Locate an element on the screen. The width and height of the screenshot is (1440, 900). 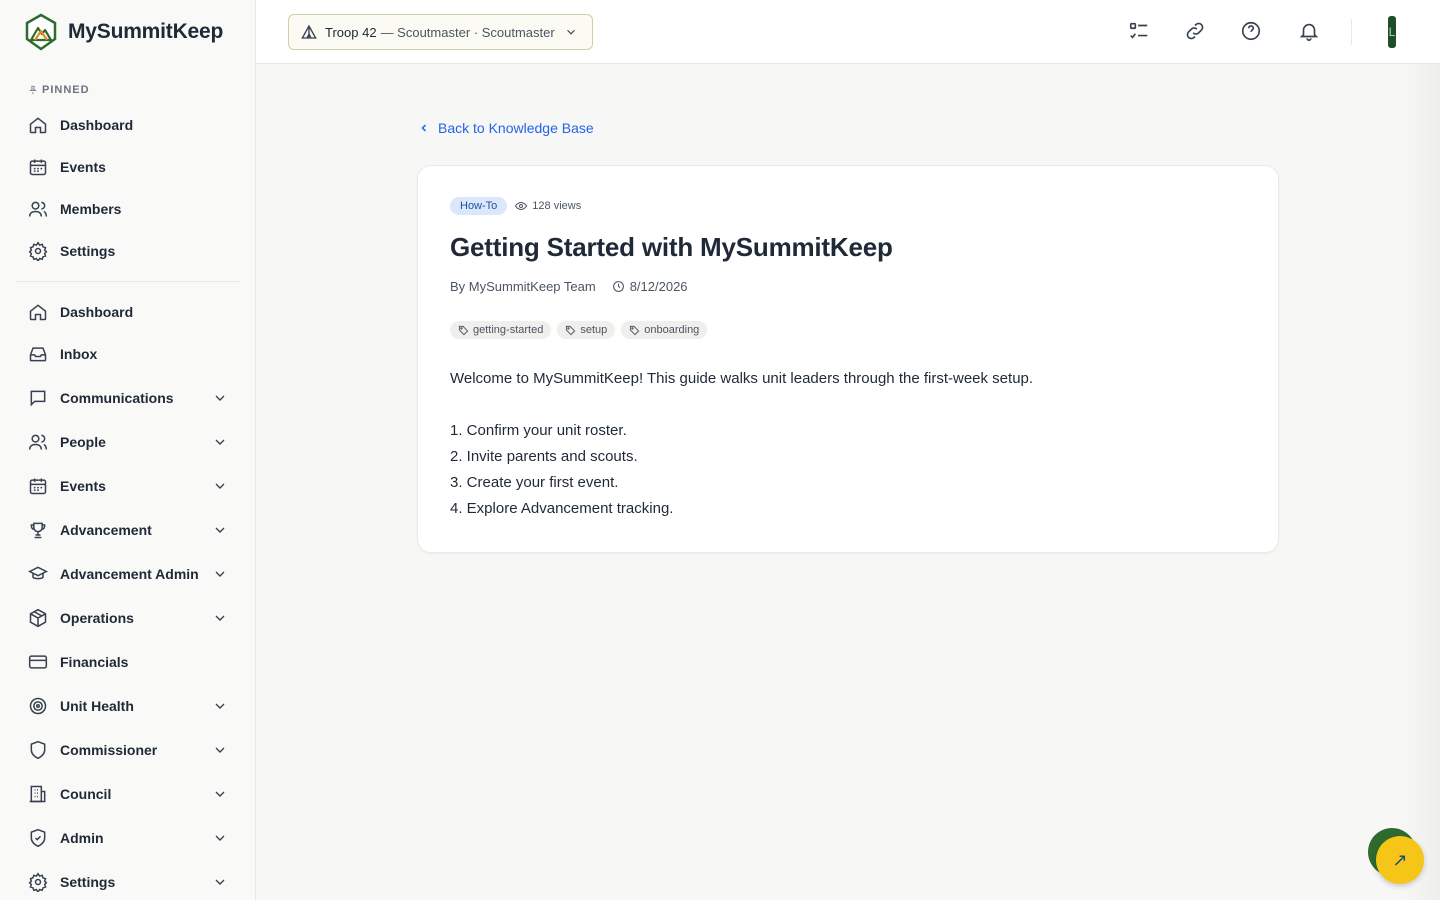
sidebar-item-communications: Communications is located at coordinates (128, 398).